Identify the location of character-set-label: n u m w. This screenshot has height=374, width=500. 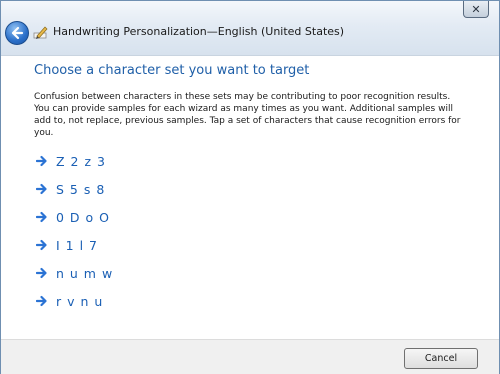
(85, 273).